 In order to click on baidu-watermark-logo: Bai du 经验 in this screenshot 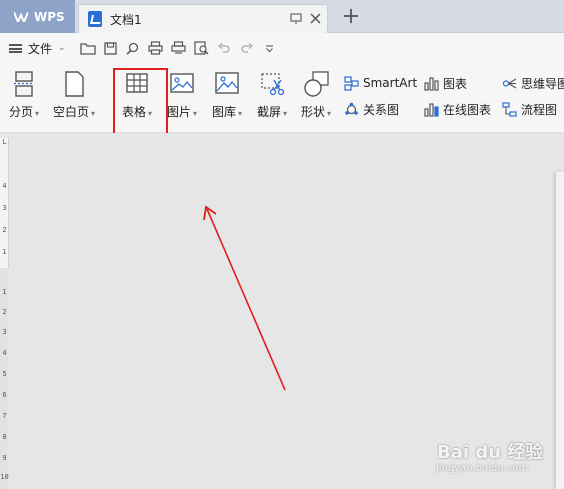, I will do `click(490, 452)`.